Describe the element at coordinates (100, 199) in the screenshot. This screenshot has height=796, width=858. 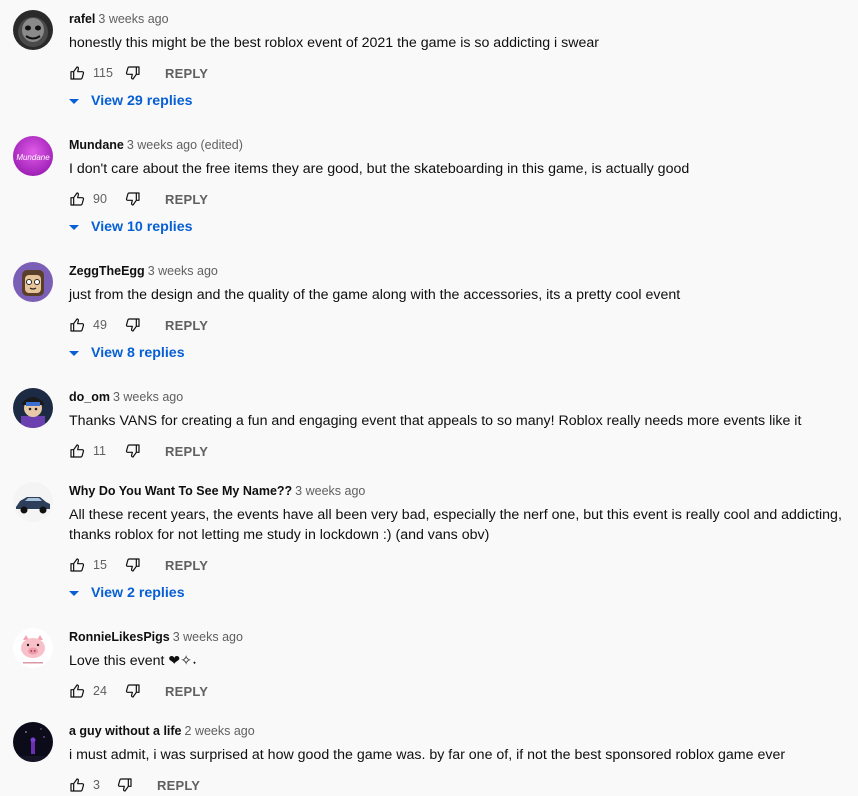
I see `like-count: 90` at that location.